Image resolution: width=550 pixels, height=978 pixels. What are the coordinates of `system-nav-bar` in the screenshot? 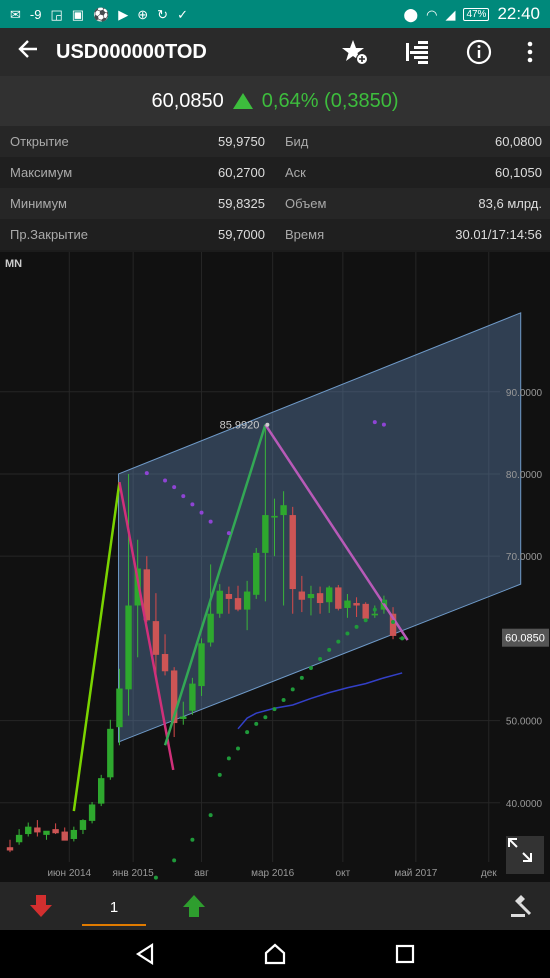 It's located at (275, 954).